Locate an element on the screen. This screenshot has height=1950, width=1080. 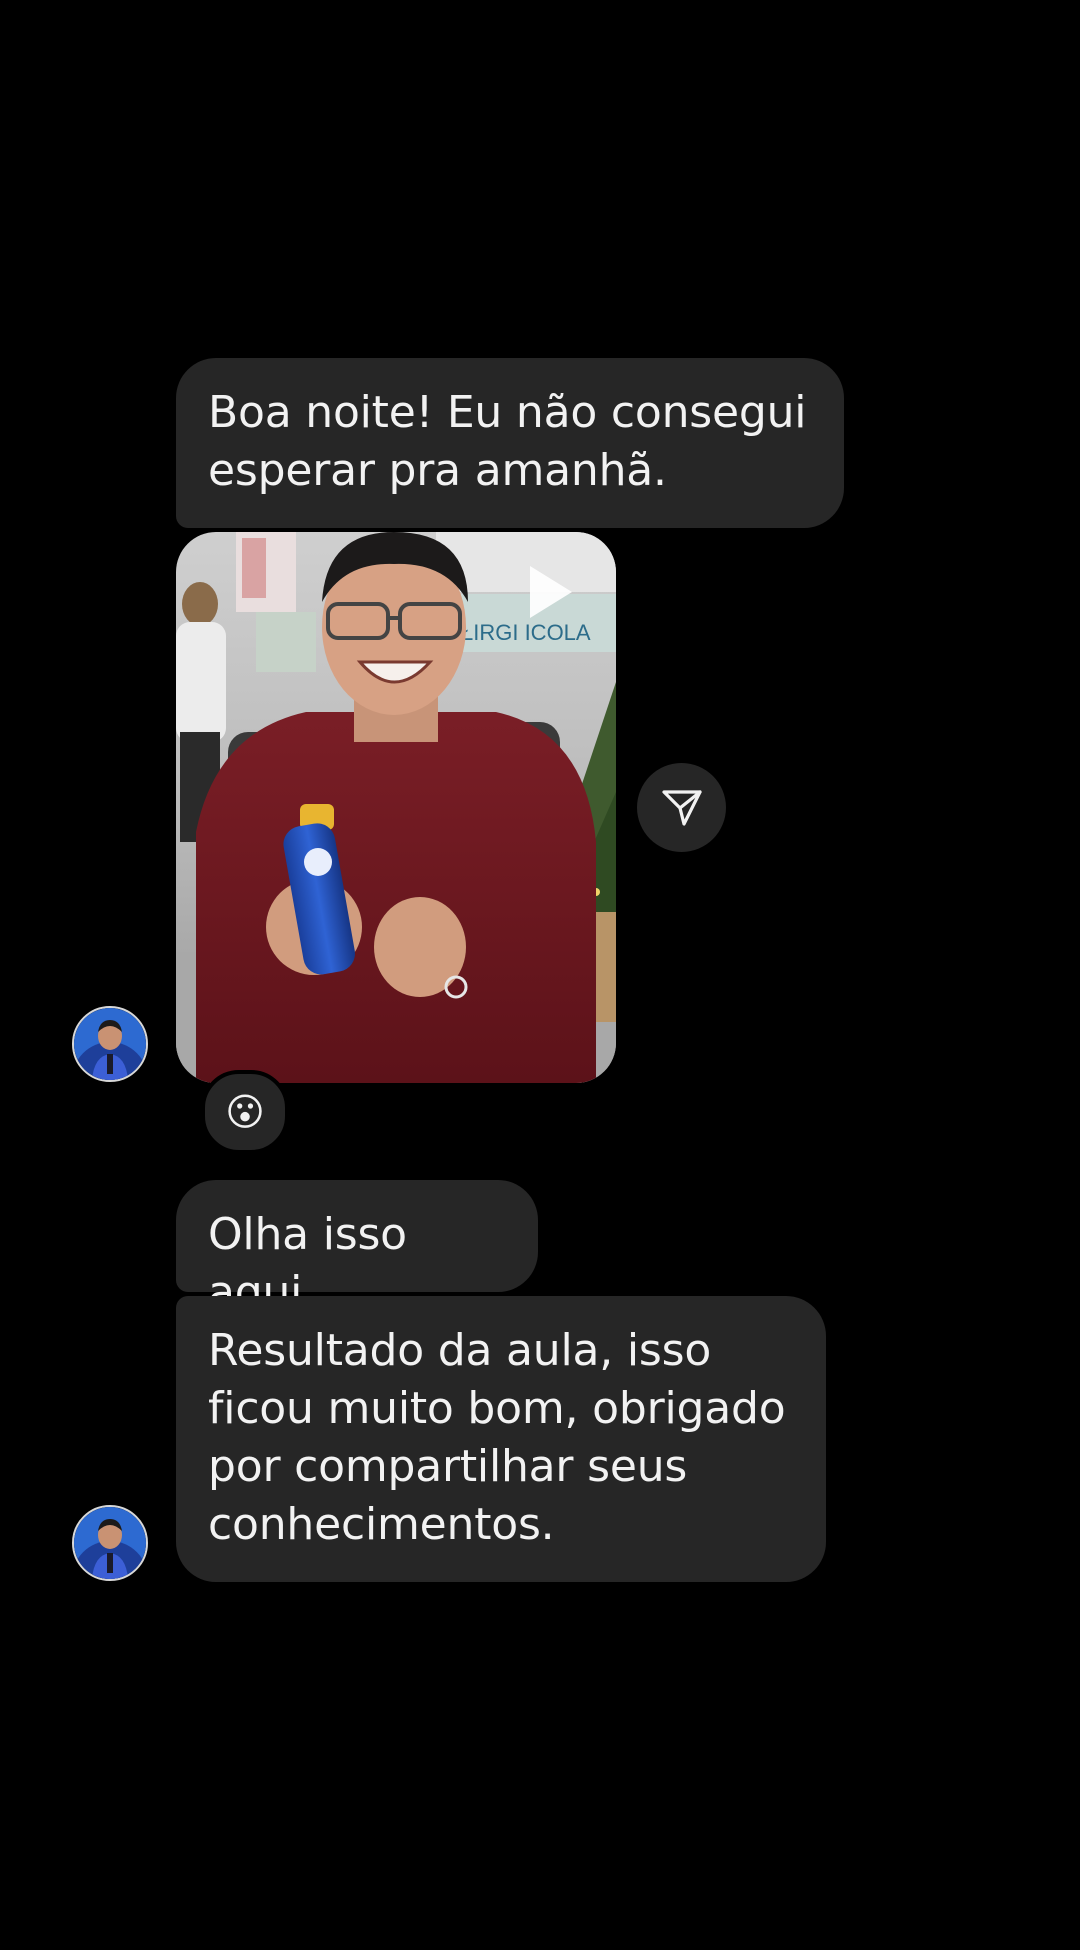
message-bubble: Olha isso aqui is located at coordinates (357, 1249).